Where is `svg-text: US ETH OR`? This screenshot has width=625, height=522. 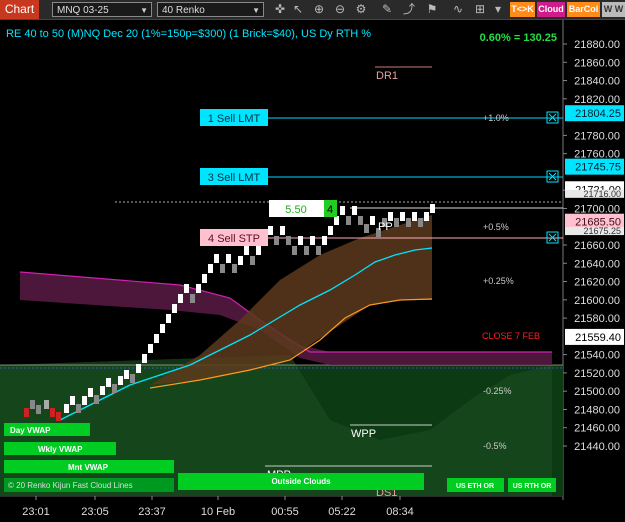
svg-text: US ETH OR is located at coordinates (475, 486).